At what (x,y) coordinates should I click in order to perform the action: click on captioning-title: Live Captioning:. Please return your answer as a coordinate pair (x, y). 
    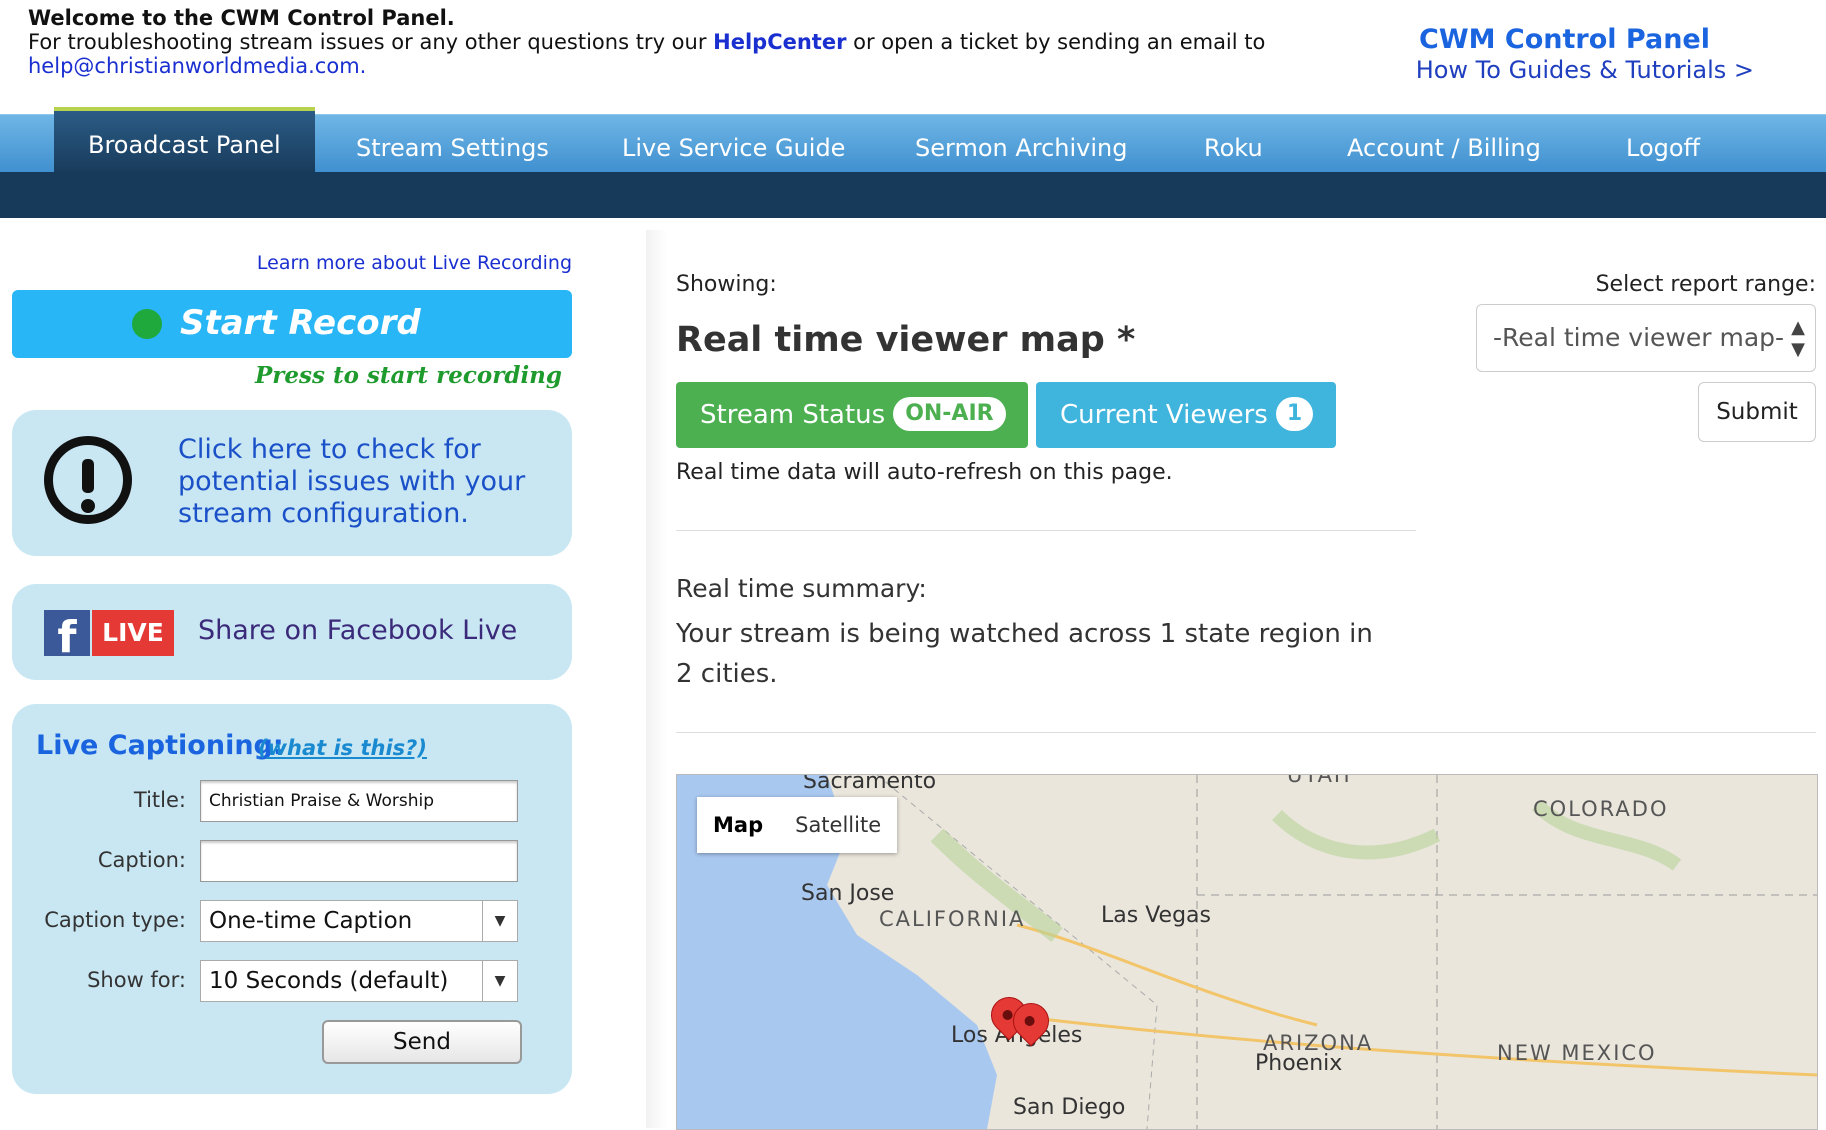
    Looking at the image, I should click on (160, 745).